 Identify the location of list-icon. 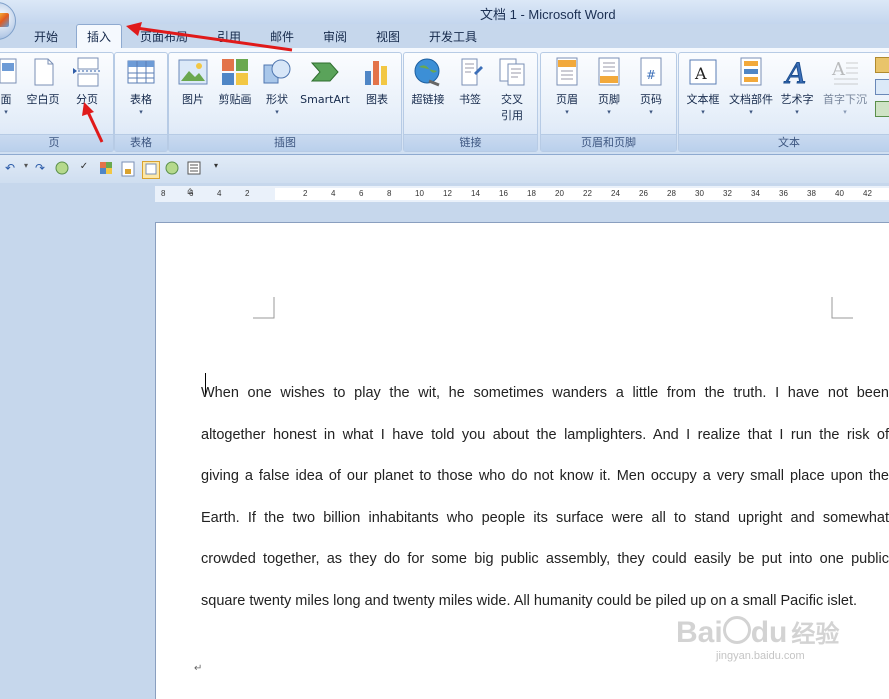
(194, 169).